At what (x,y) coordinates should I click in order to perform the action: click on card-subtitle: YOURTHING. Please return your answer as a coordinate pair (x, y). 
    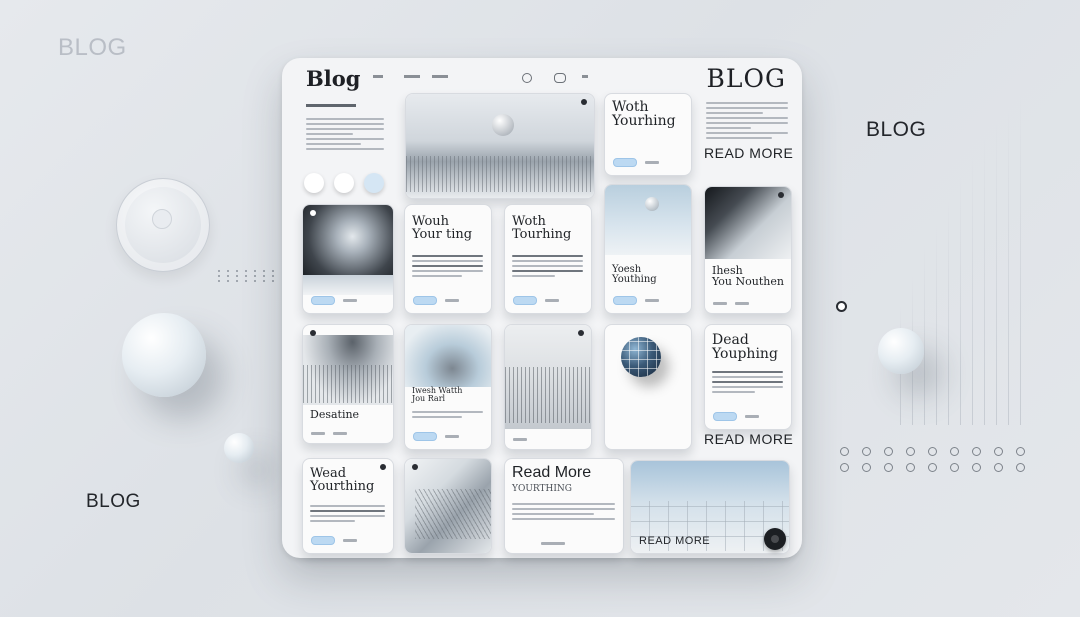
    Looking at the image, I should click on (542, 489).